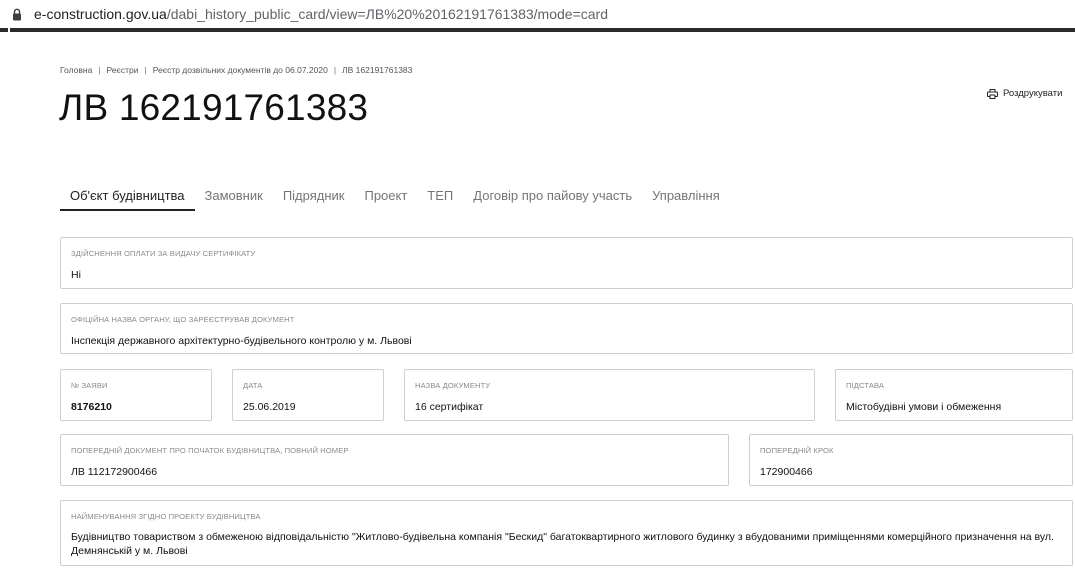  Describe the element at coordinates (17, 14) in the screenshot. I see `lock-icon` at that location.